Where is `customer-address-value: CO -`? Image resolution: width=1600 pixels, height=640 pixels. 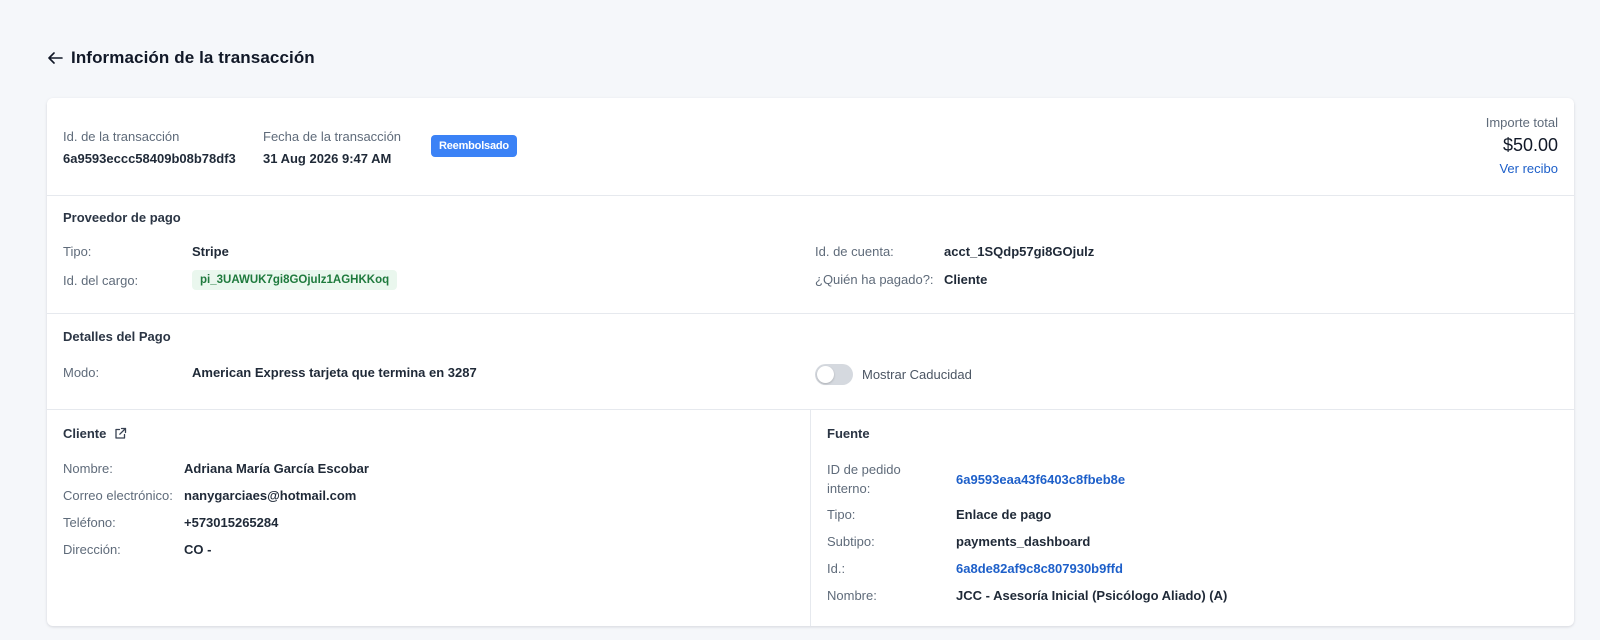
customer-address-value: CO - is located at coordinates (198, 549).